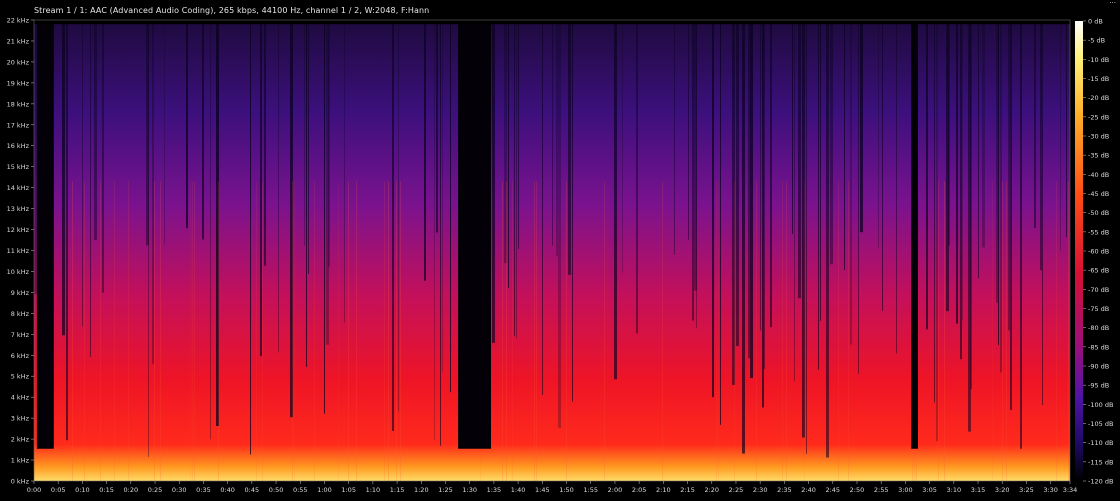 The width and height of the screenshot is (1120, 501). I want to click on colorbar, so click(1079, 251).